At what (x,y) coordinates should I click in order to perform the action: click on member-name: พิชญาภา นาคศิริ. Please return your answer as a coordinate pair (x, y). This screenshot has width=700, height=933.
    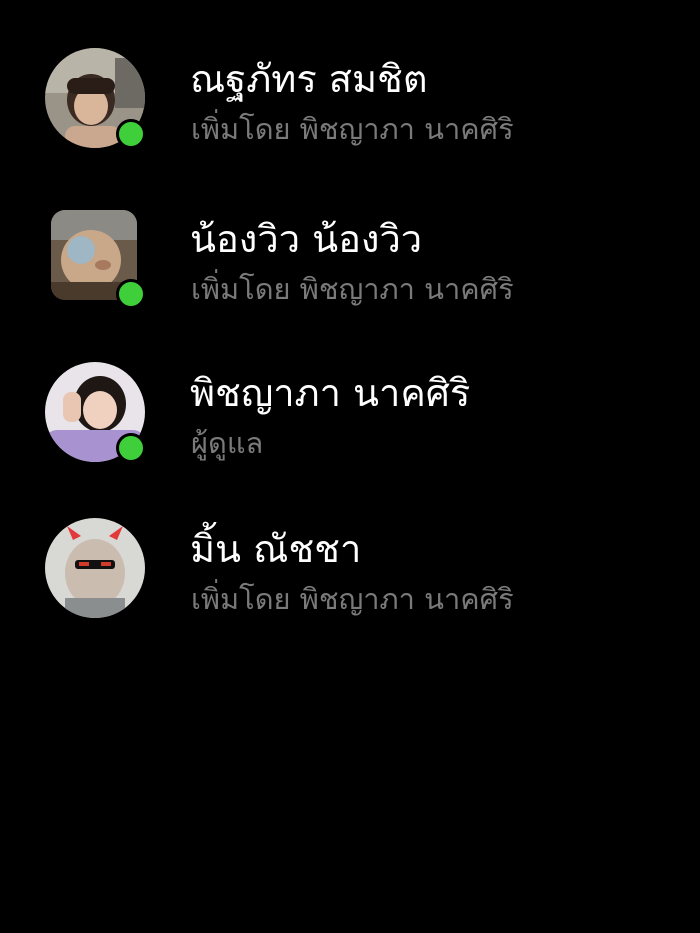
    Looking at the image, I should click on (330, 393).